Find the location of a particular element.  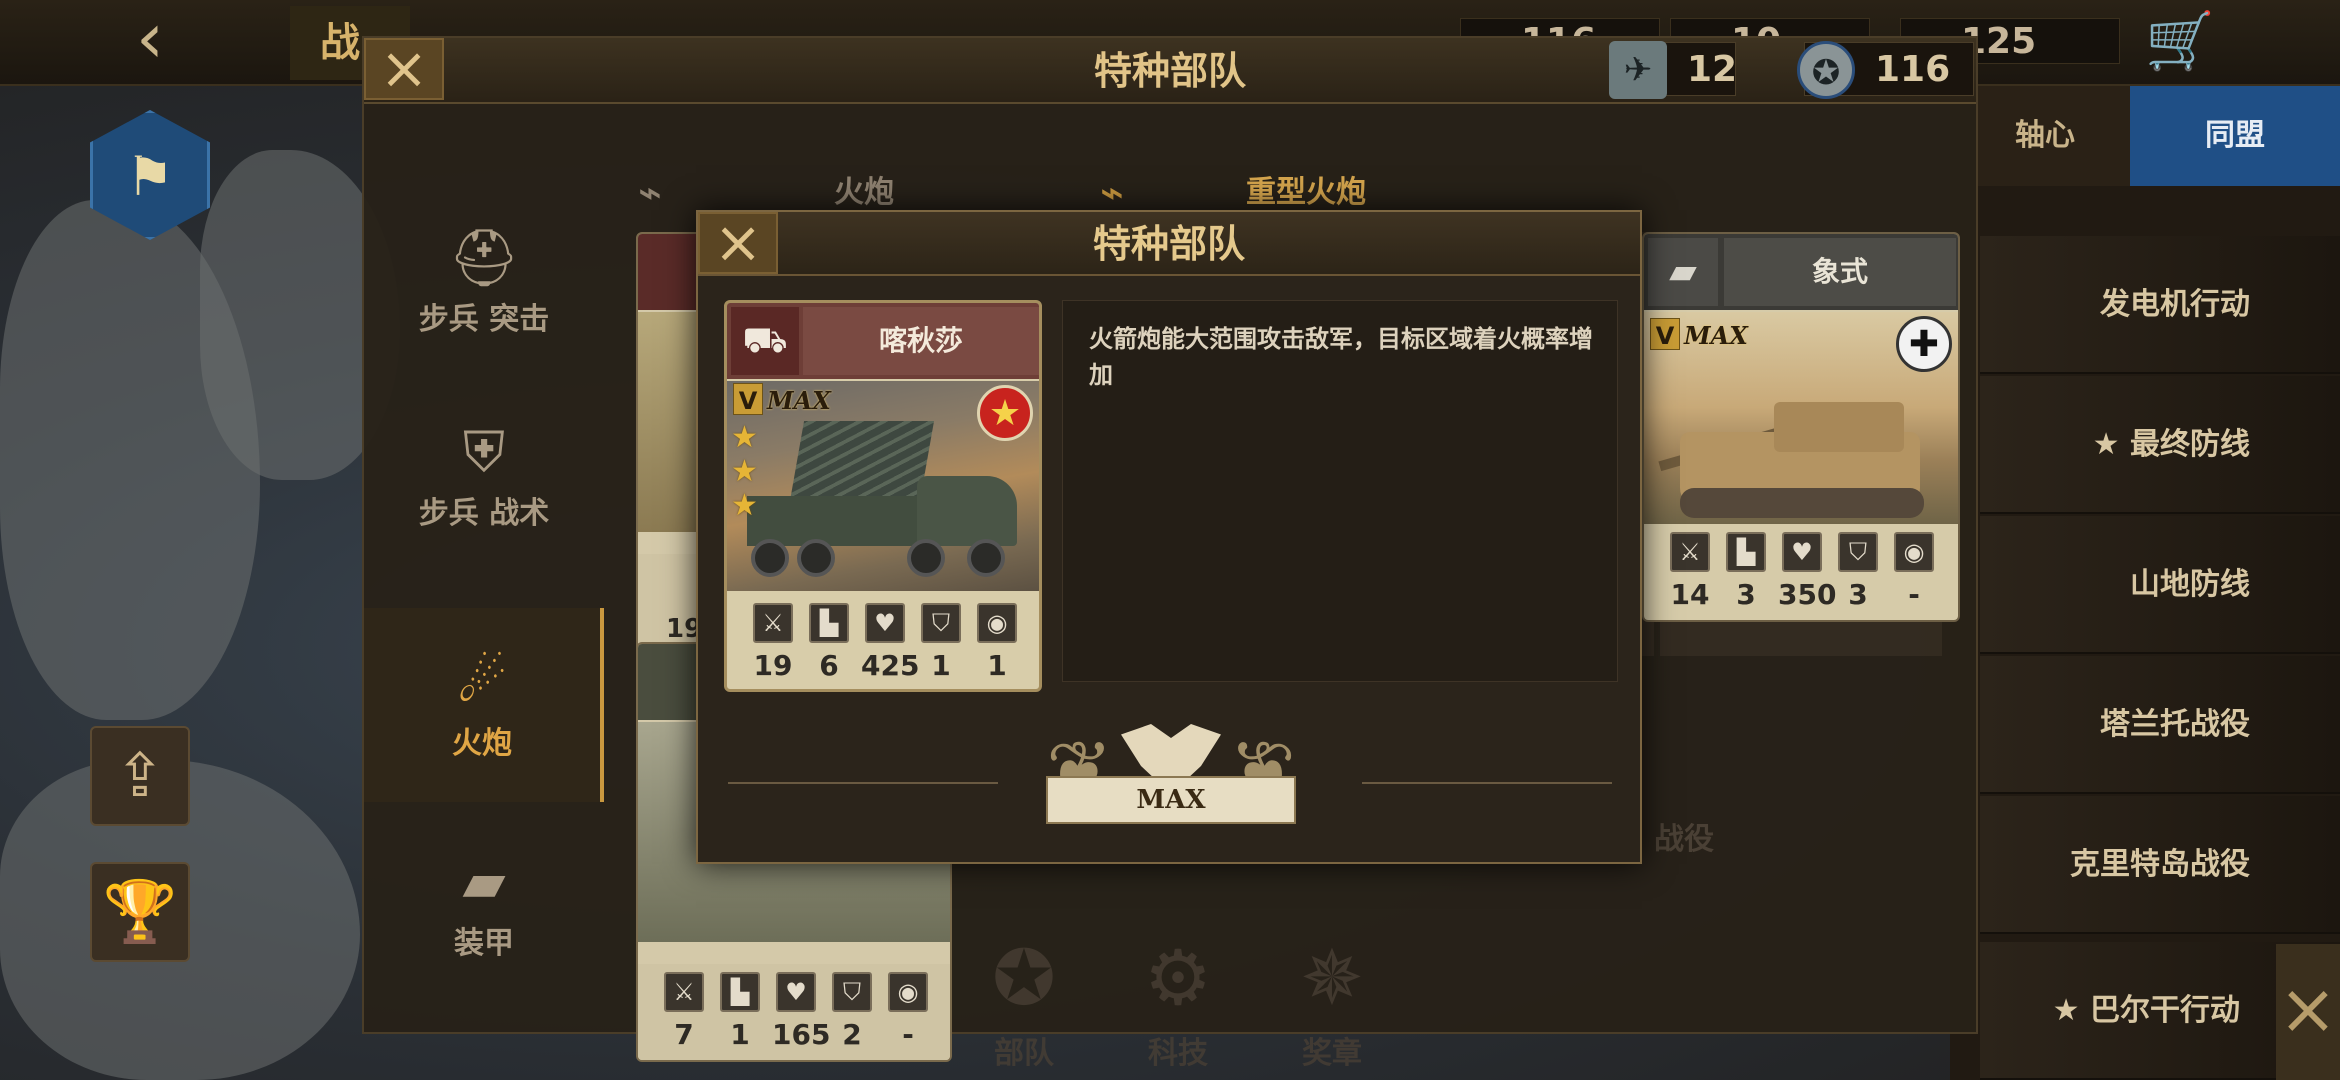

tech-button: ⚙ 科技 is located at coordinates (1178, 999).